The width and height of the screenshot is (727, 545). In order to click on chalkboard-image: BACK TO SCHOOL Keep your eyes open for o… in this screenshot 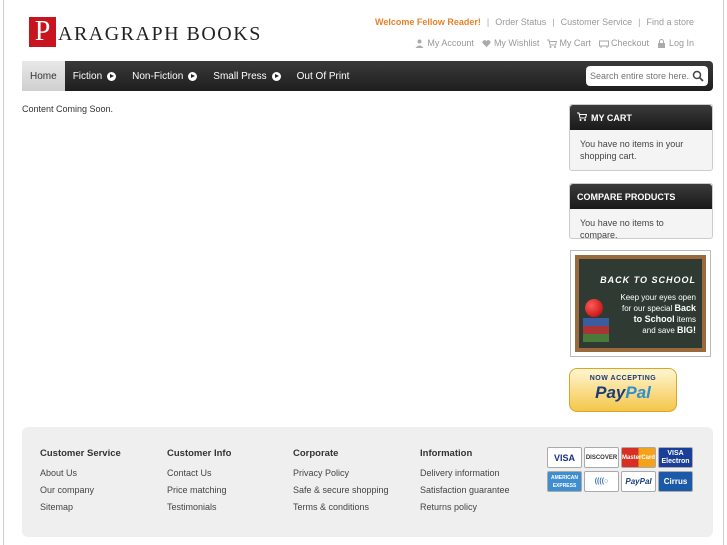, I will do `click(640, 303)`.